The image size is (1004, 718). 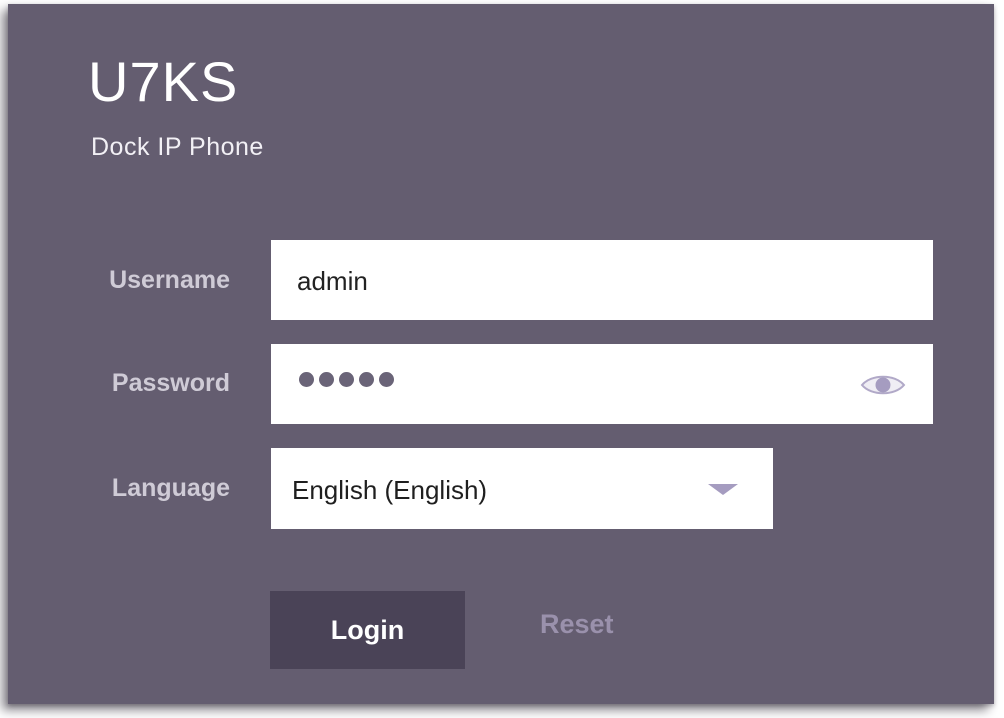 I want to click on username-label: Username, so click(x=169, y=280).